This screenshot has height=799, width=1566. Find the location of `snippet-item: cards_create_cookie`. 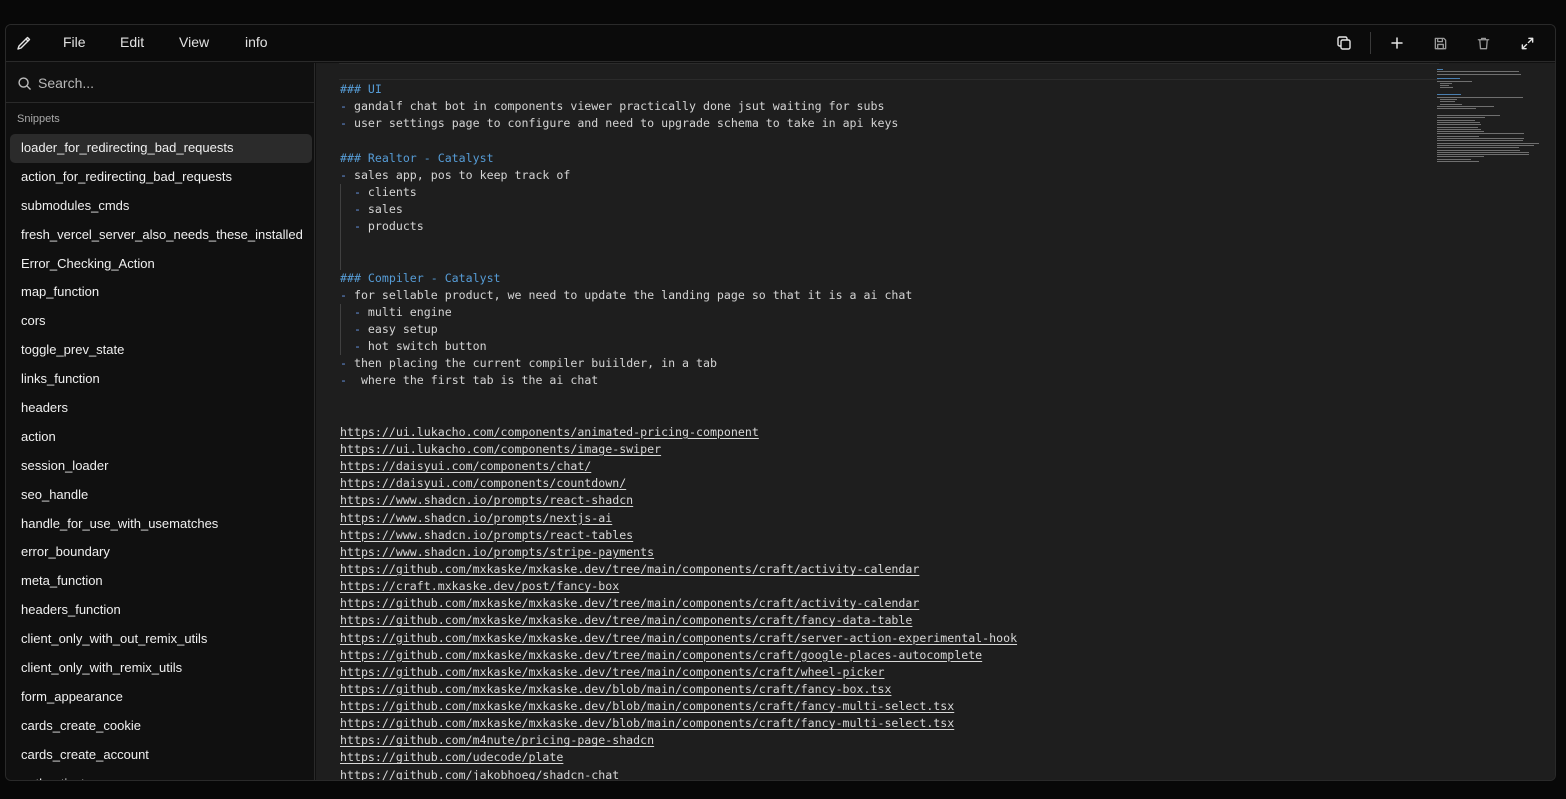

snippet-item: cards_create_cookie is located at coordinates (161, 726).